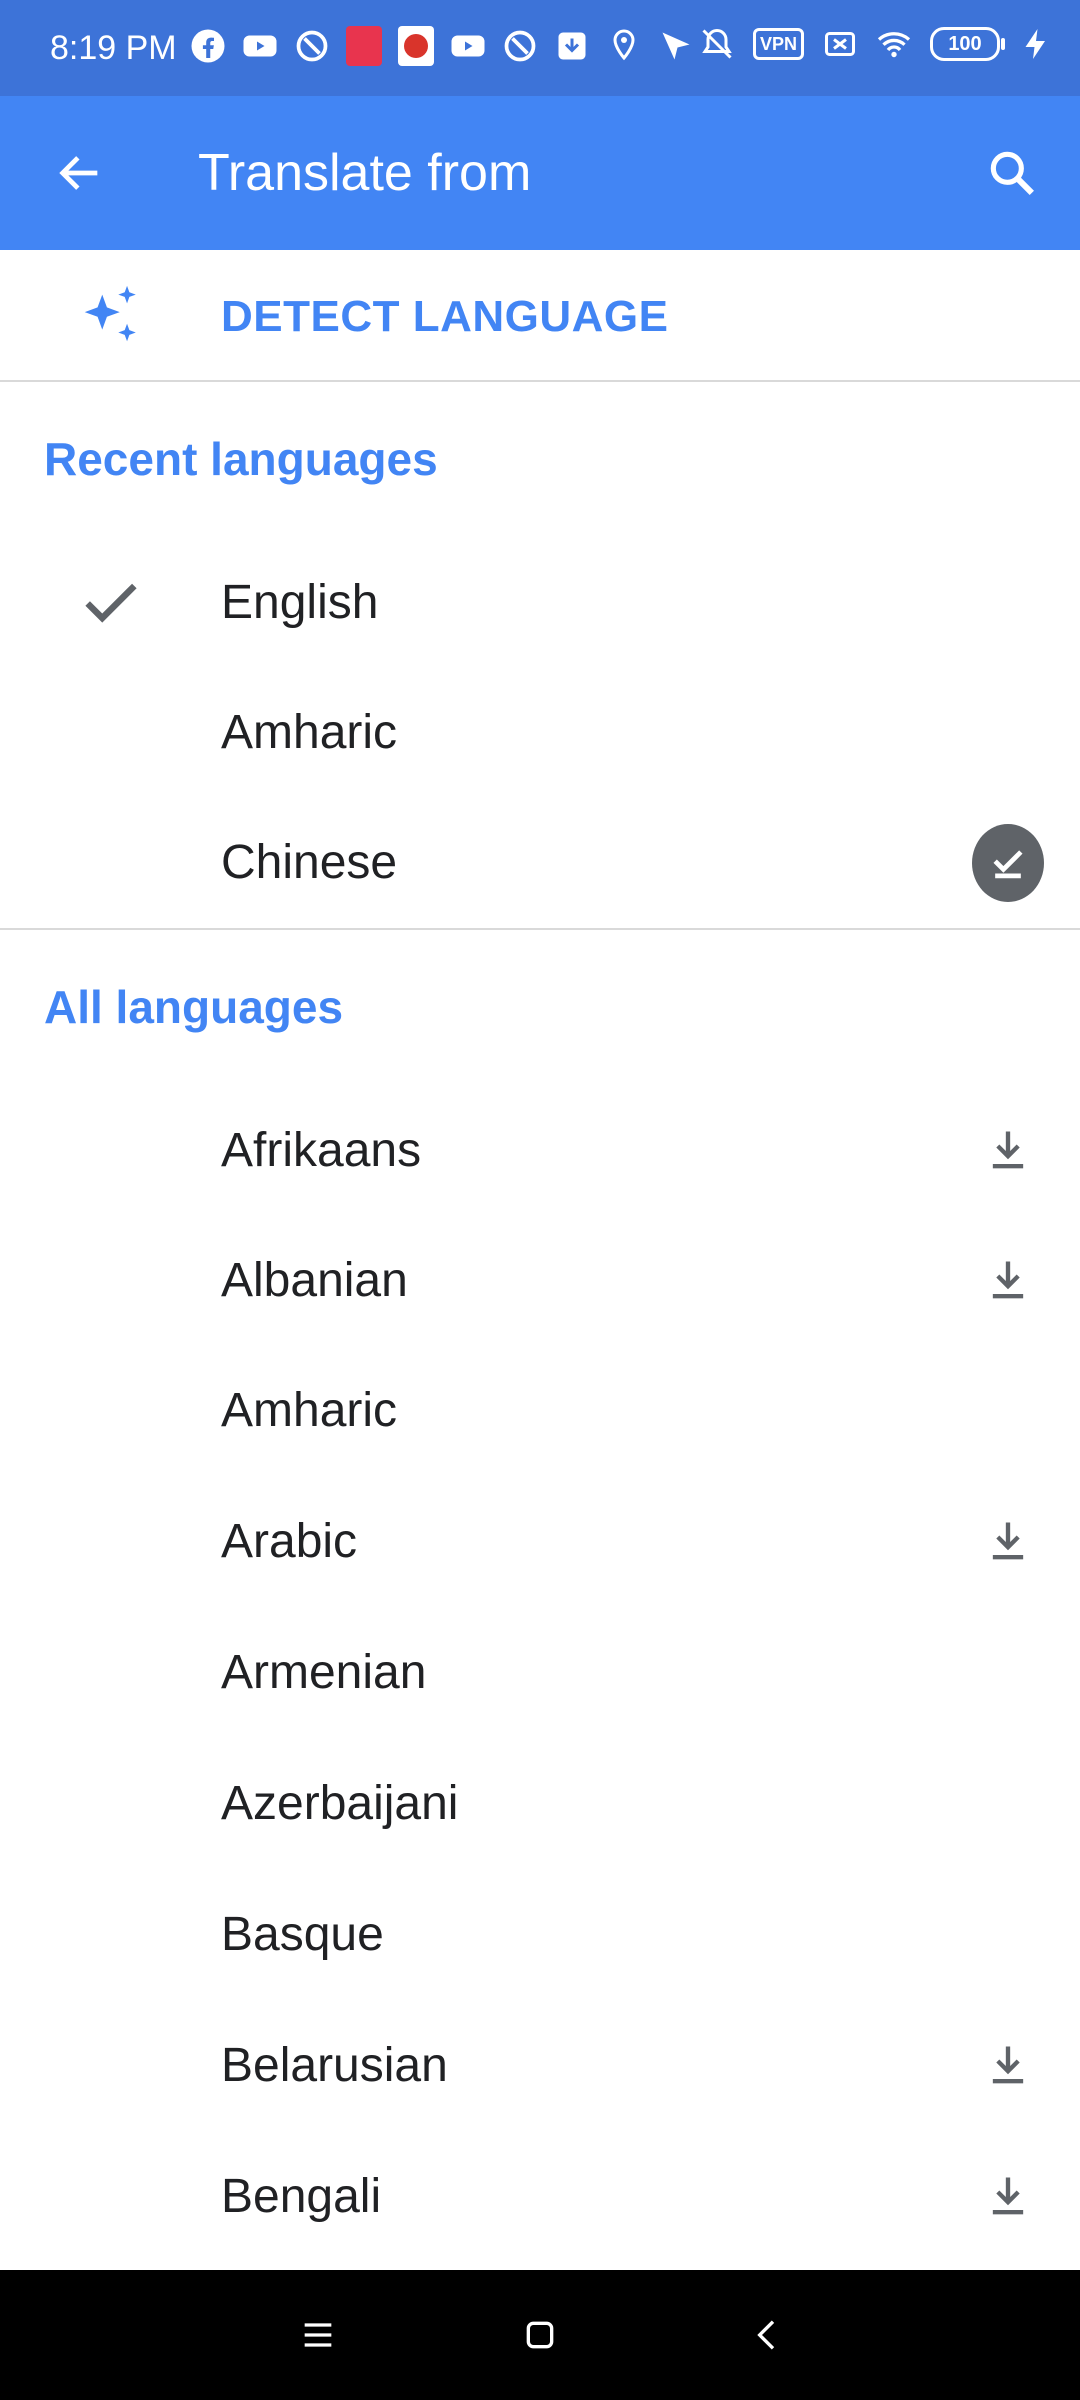 The image size is (1080, 2400). What do you see at coordinates (324, 1672) in the screenshot?
I see `language-label: Armenian` at bounding box center [324, 1672].